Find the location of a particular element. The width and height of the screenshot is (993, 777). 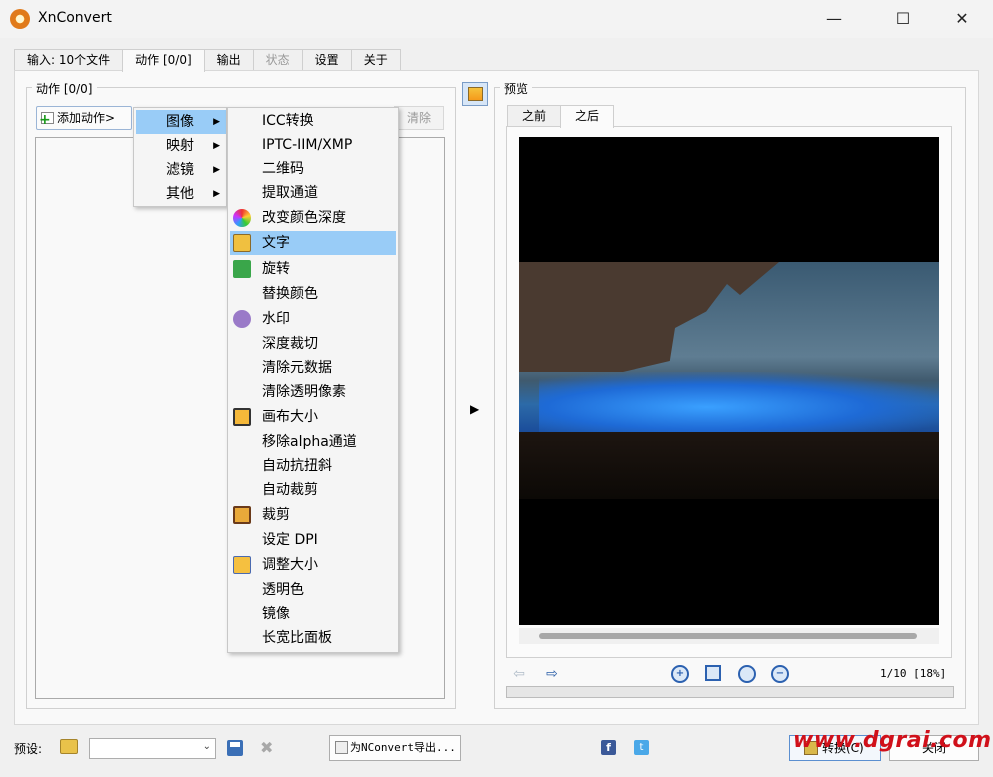

menu-item-label: 改变颜色深度 is located at coordinates (304, 218).